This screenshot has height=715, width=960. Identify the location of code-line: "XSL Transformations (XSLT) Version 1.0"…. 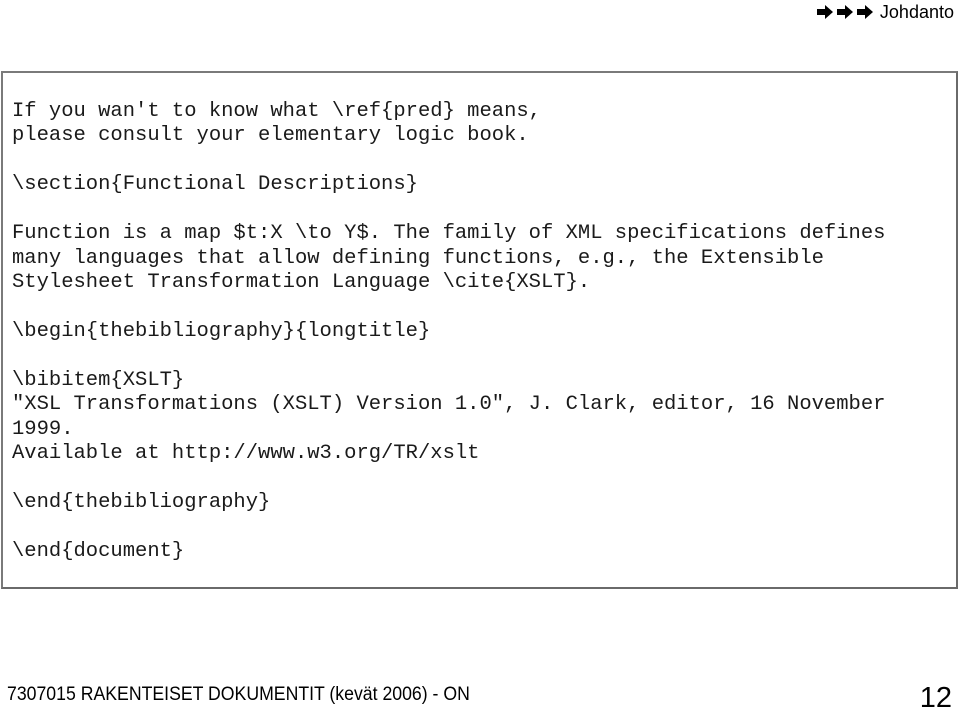
(449, 405).